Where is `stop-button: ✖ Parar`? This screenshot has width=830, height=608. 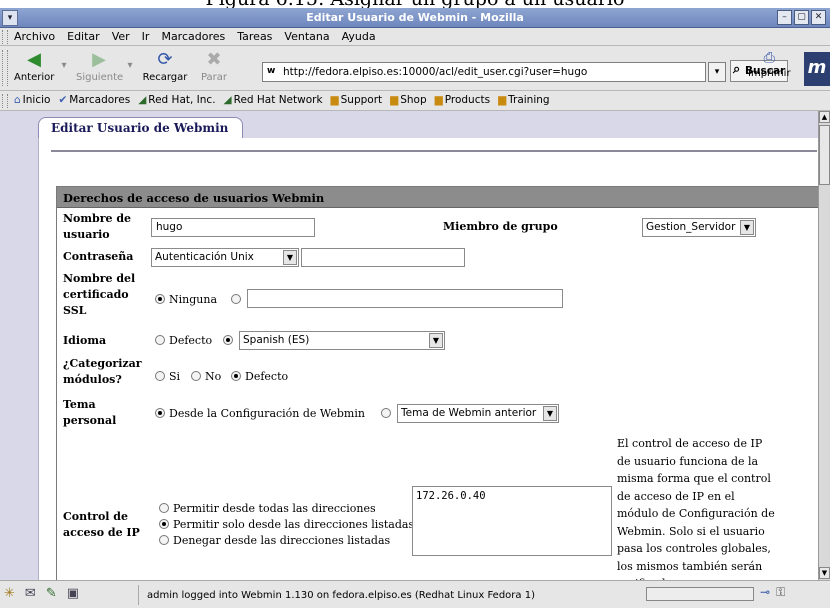 stop-button: ✖ Parar is located at coordinates (214, 66).